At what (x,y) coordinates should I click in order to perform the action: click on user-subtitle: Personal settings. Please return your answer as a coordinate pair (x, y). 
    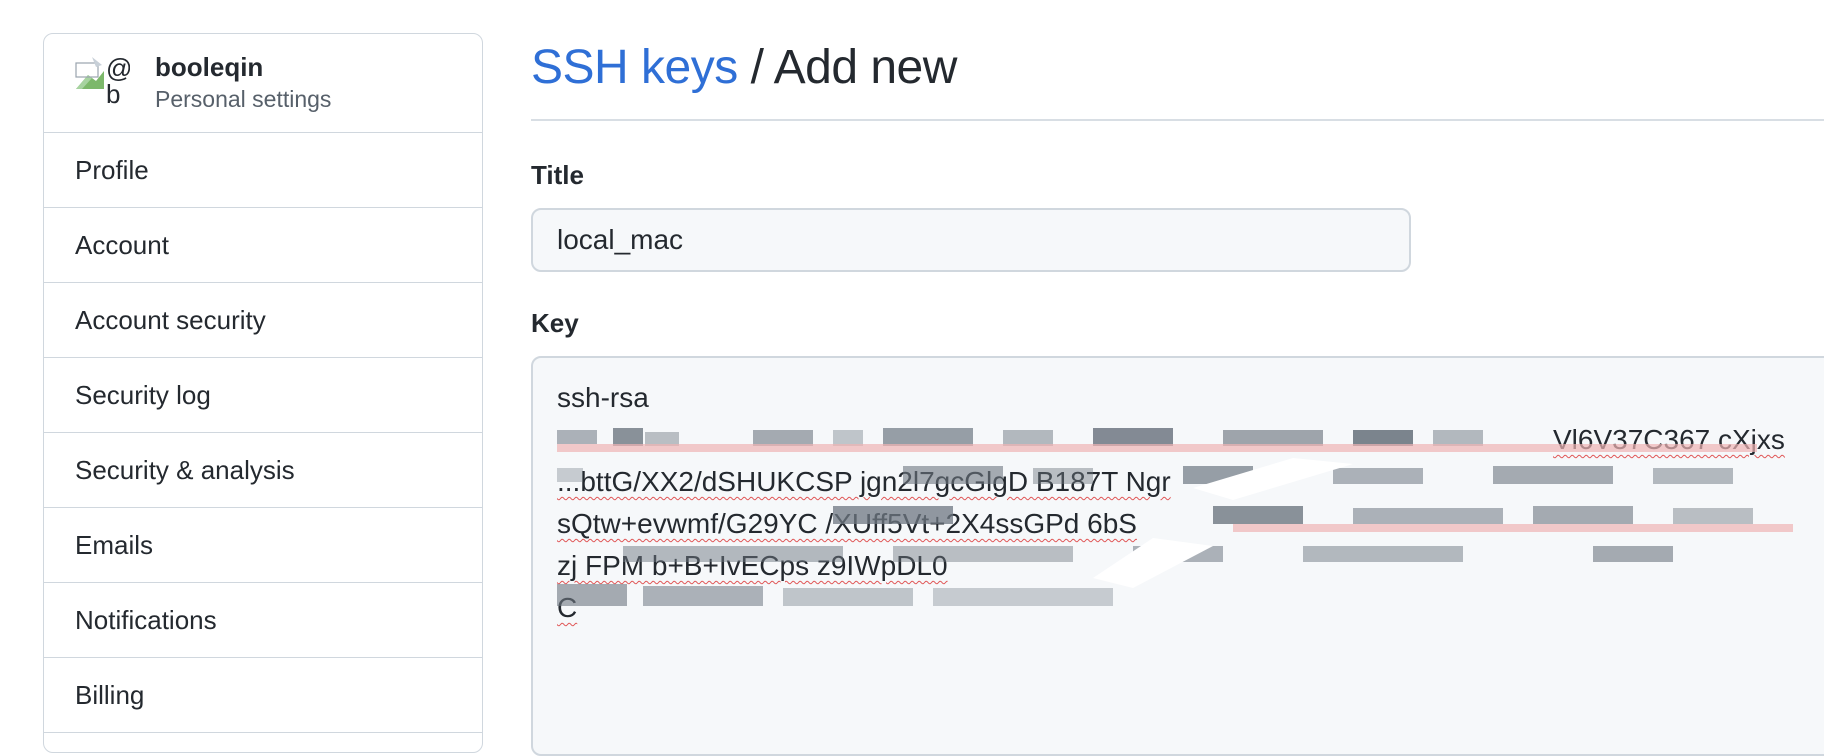
    Looking at the image, I should click on (243, 99).